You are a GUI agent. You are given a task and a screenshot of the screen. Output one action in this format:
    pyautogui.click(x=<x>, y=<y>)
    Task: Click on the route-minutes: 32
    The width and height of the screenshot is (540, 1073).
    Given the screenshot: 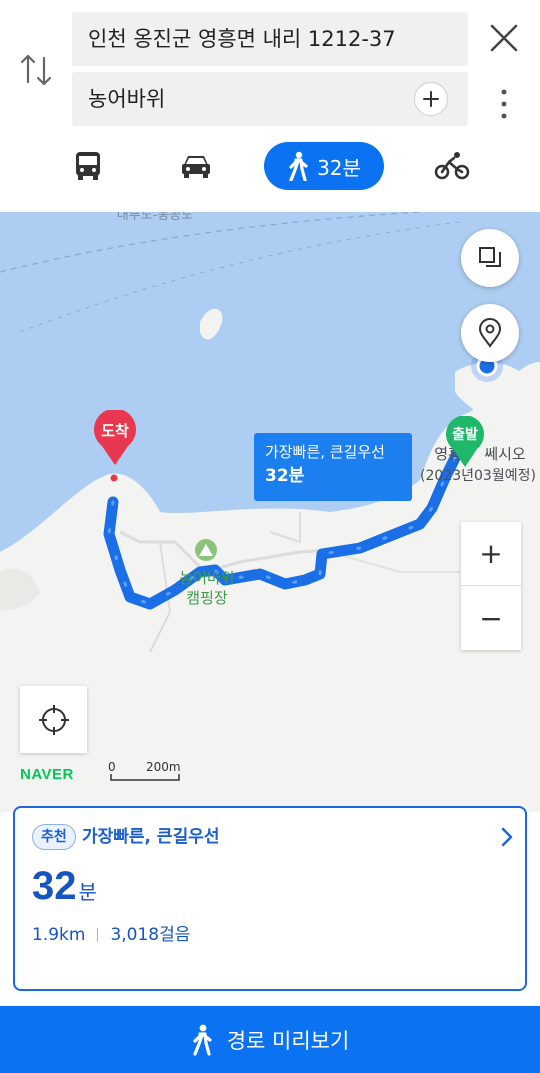 What is the action you would take?
    pyautogui.click(x=54, y=886)
    